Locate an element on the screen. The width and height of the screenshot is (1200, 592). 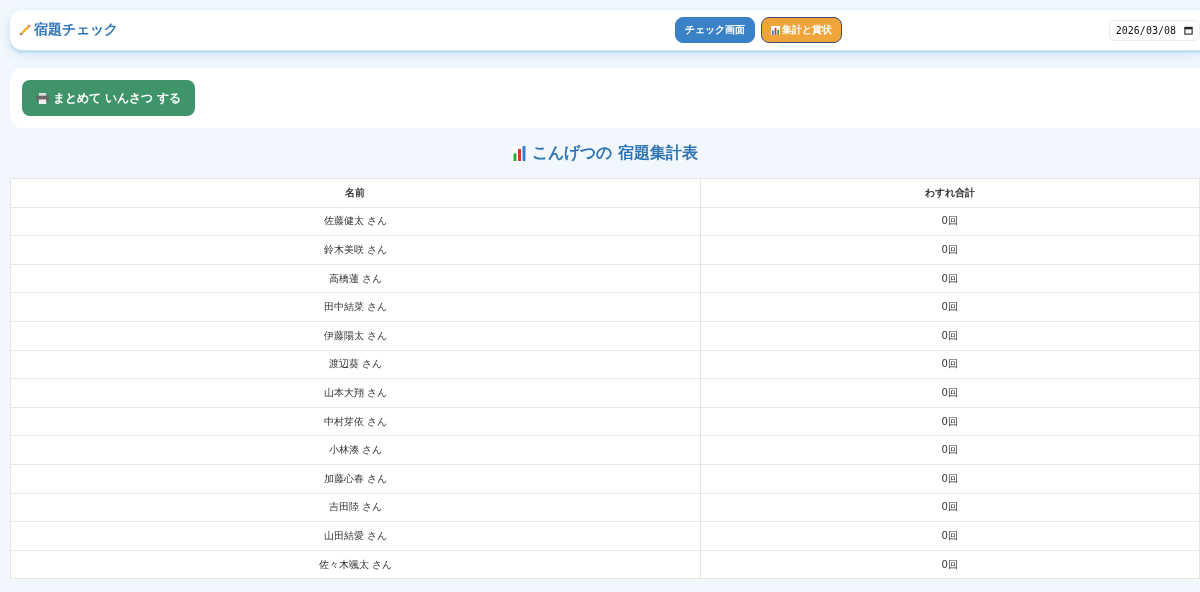
table-cell: 小林湊 さん is located at coordinates (355, 450).